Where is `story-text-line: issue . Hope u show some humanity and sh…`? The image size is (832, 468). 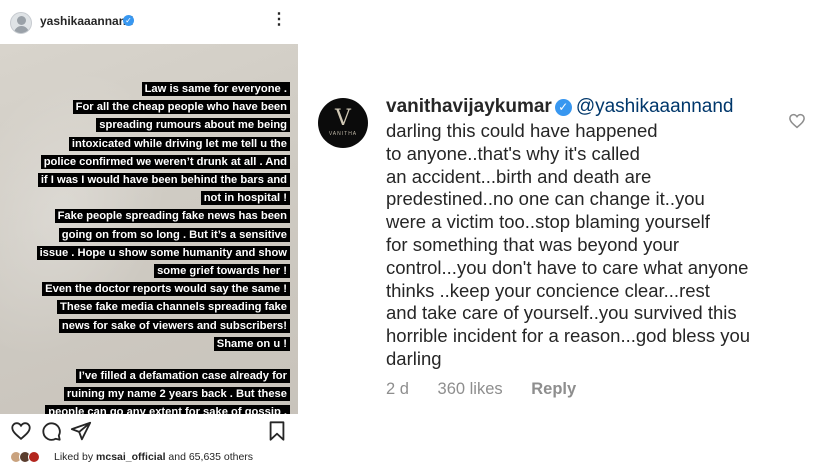 story-text-line: issue . Hope u show some humanity and sh… is located at coordinates (150, 253).